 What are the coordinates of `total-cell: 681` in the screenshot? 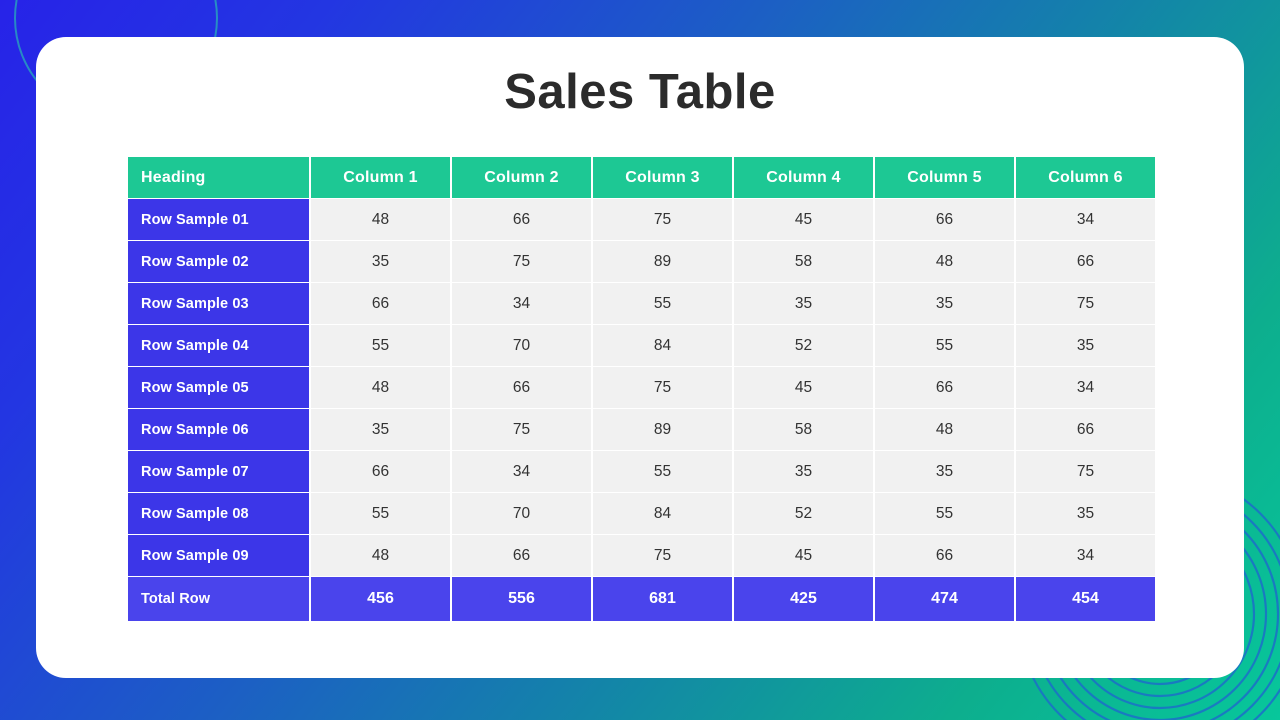 It's located at (662, 599).